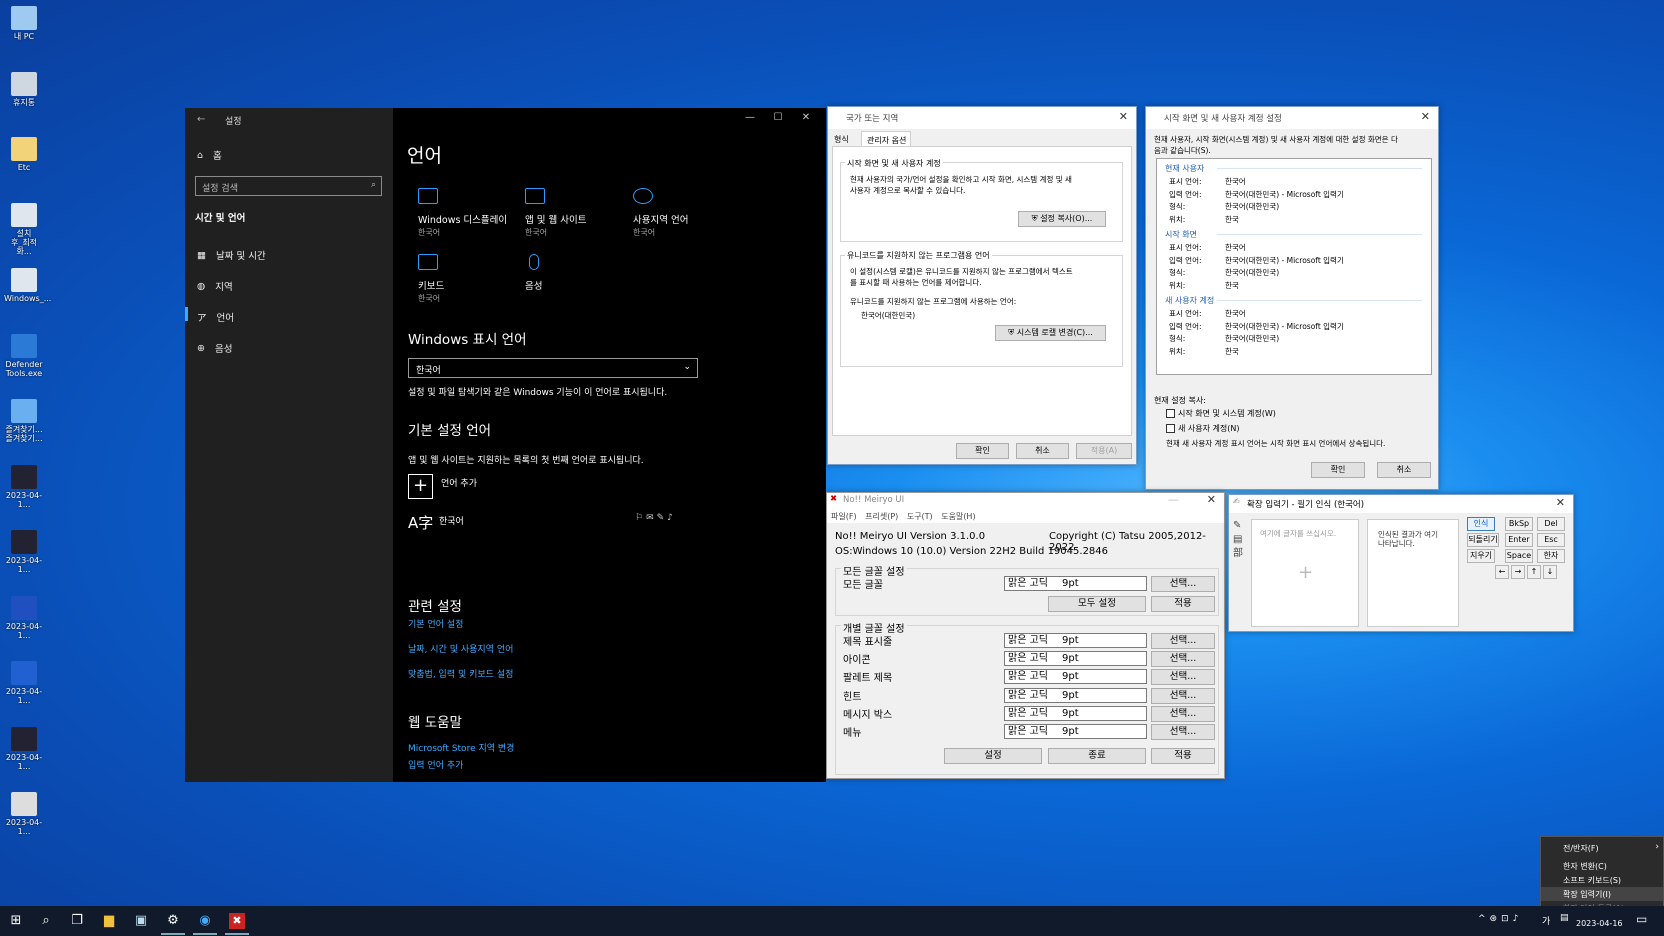 The image size is (1664, 936). I want to click on apply-button: 적용(A), so click(1104, 451).